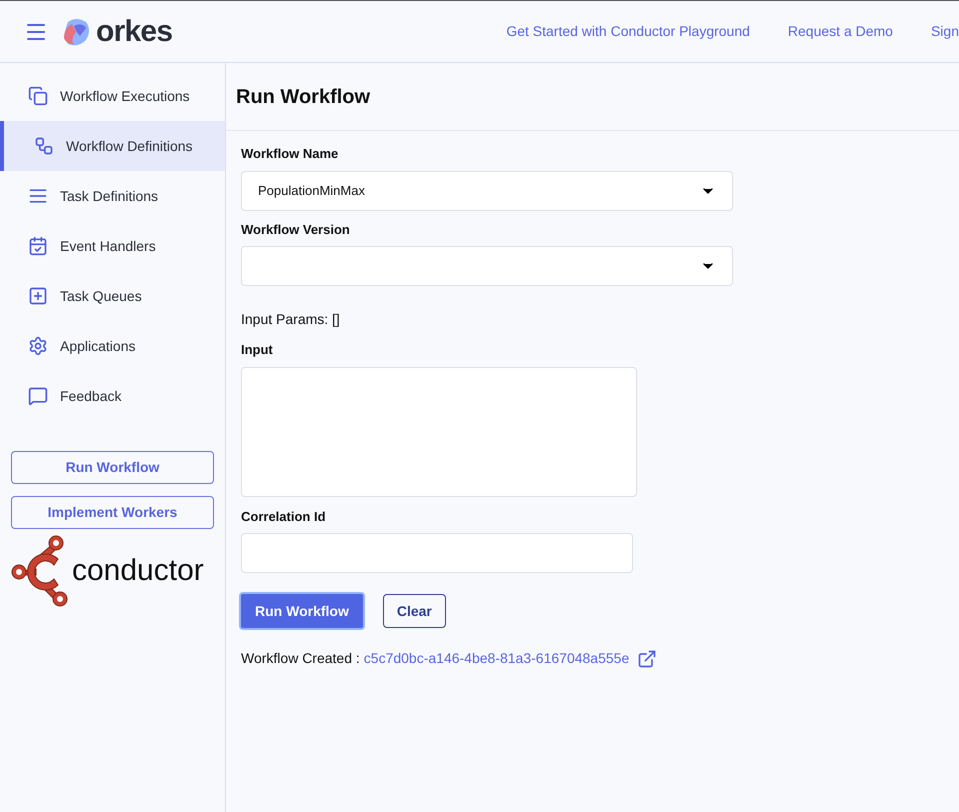 The width and height of the screenshot is (959, 812). I want to click on clear-button: Clear, so click(414, 611).